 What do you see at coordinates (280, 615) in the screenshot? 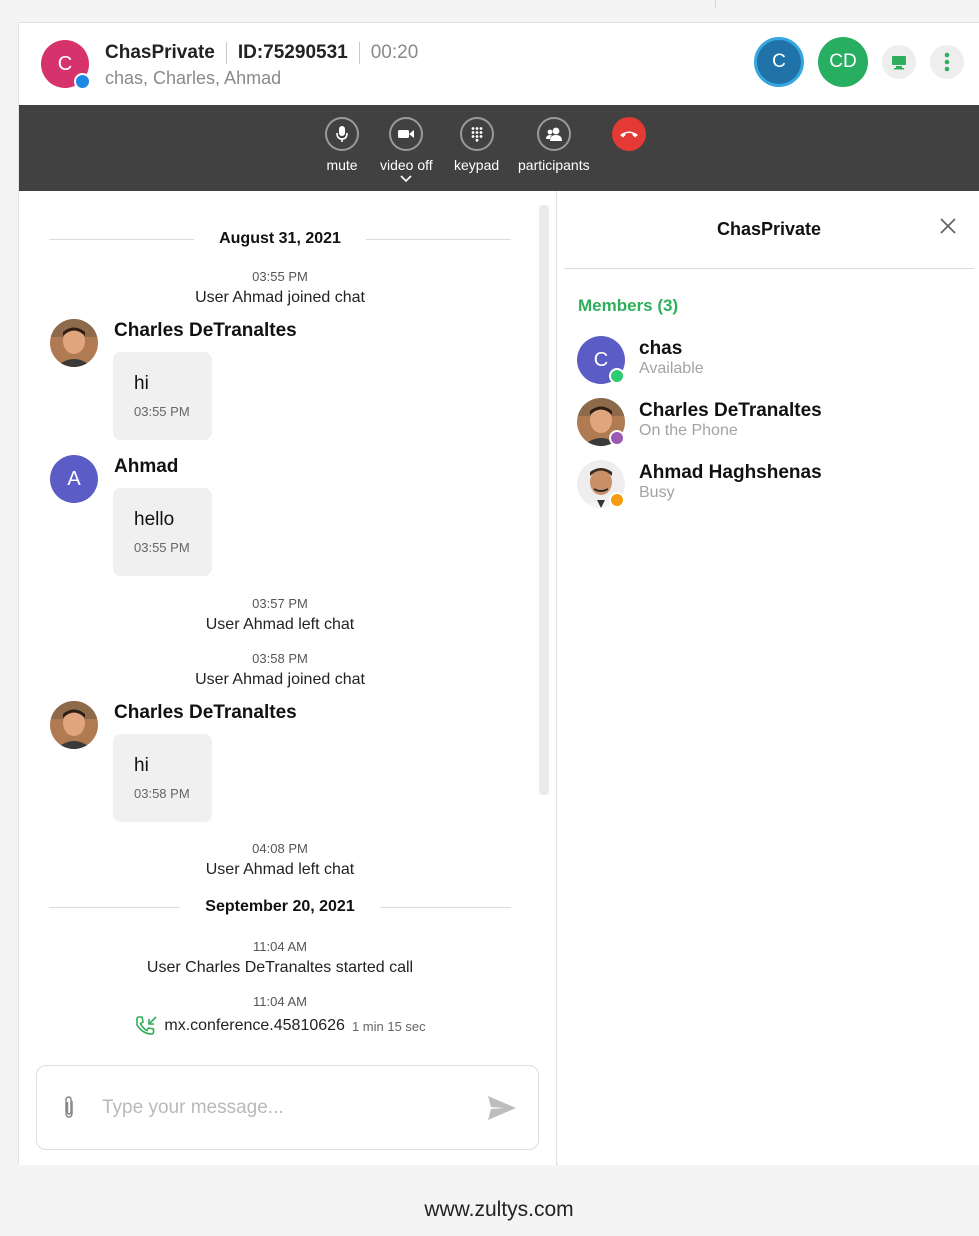
I see `system-event: 03:57 PM User Ahmad left chat` at bounding box center [280, 615].